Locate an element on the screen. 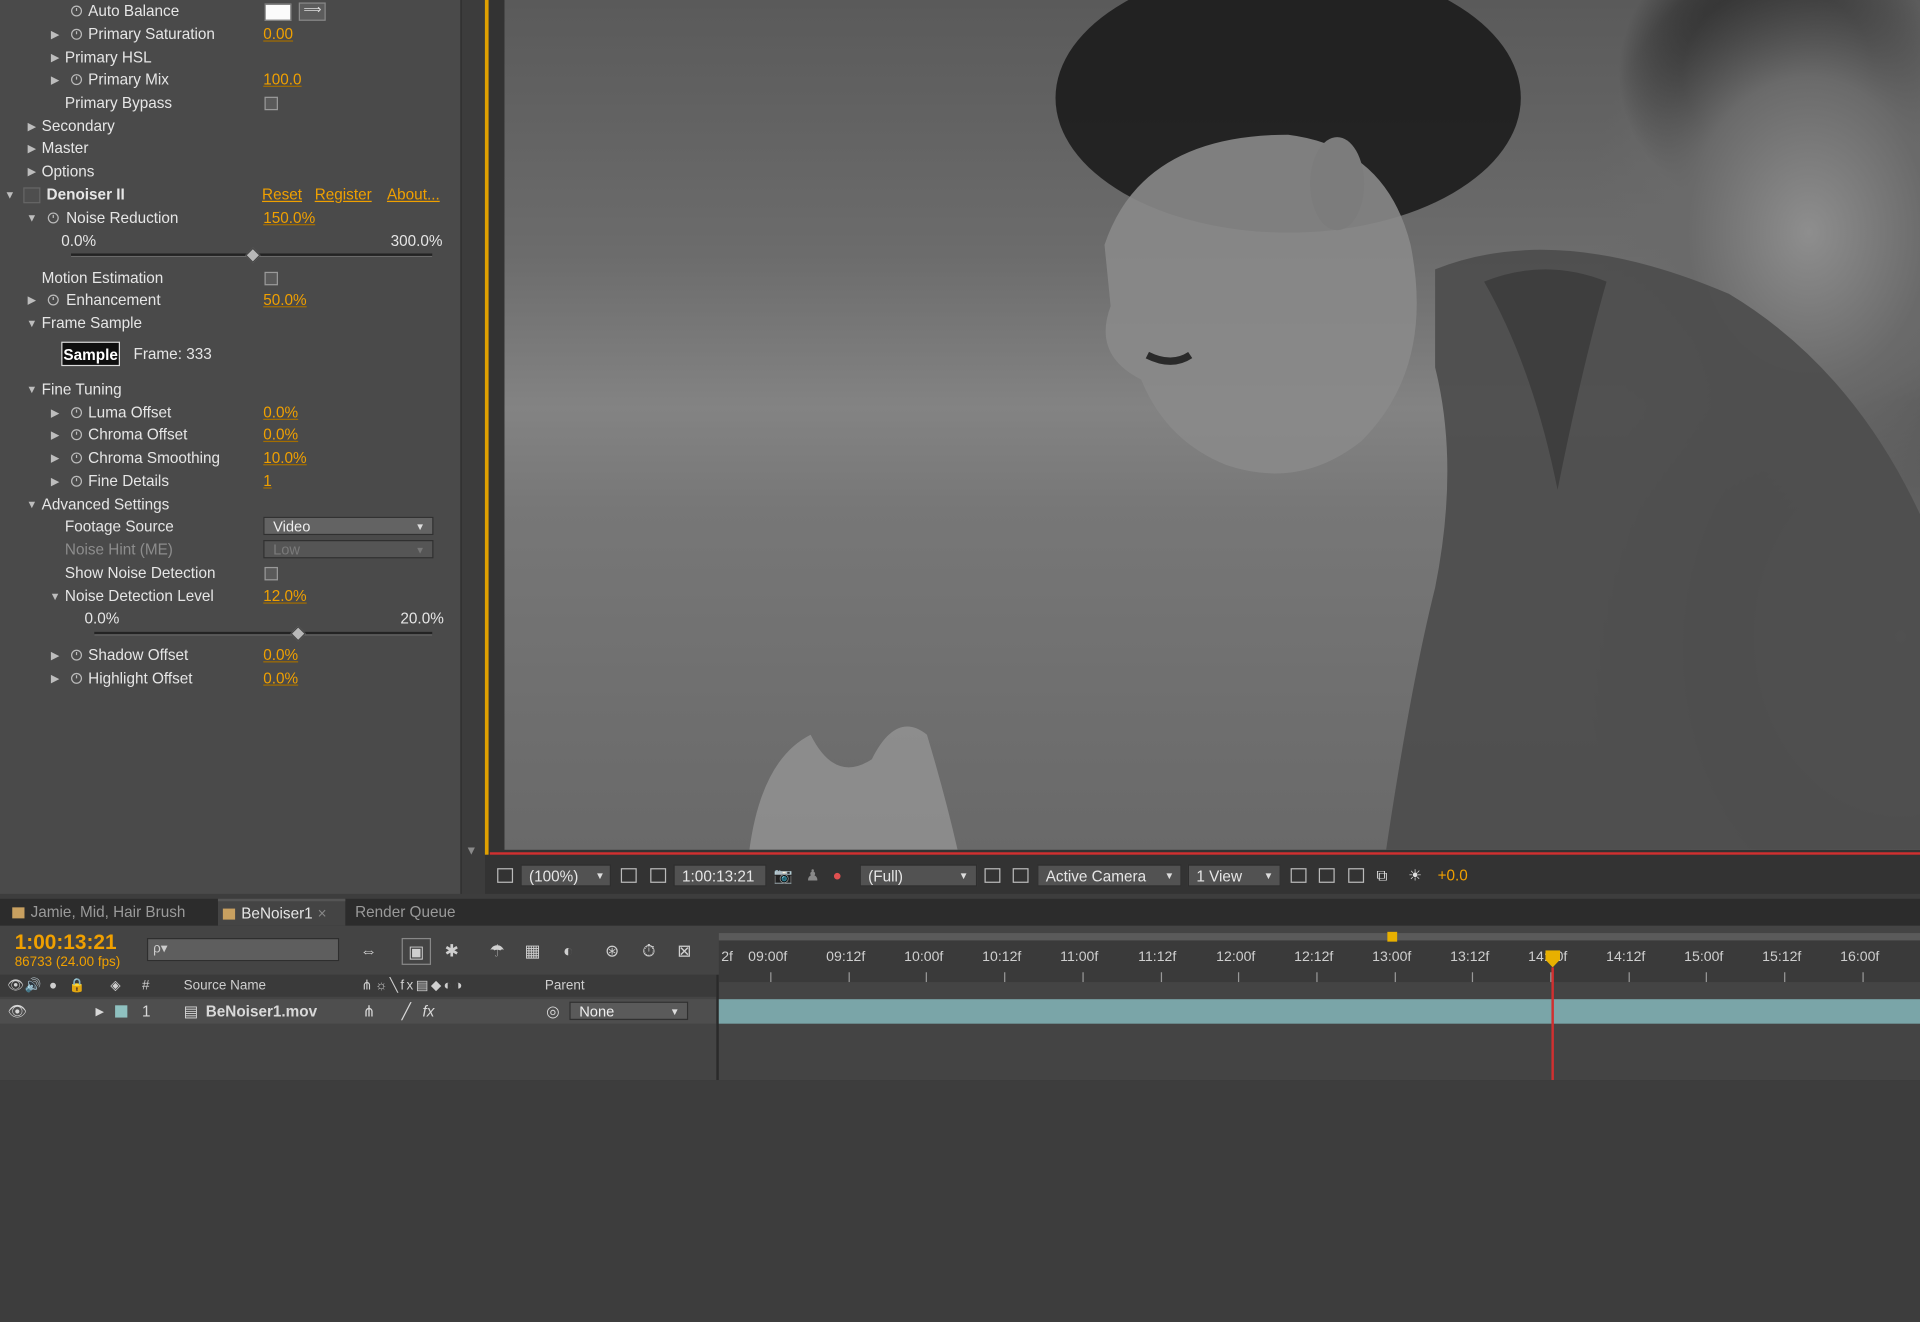 This screenshot has height=1322, width=1920. noise-detection-slider is located at coordinates (263, 633).